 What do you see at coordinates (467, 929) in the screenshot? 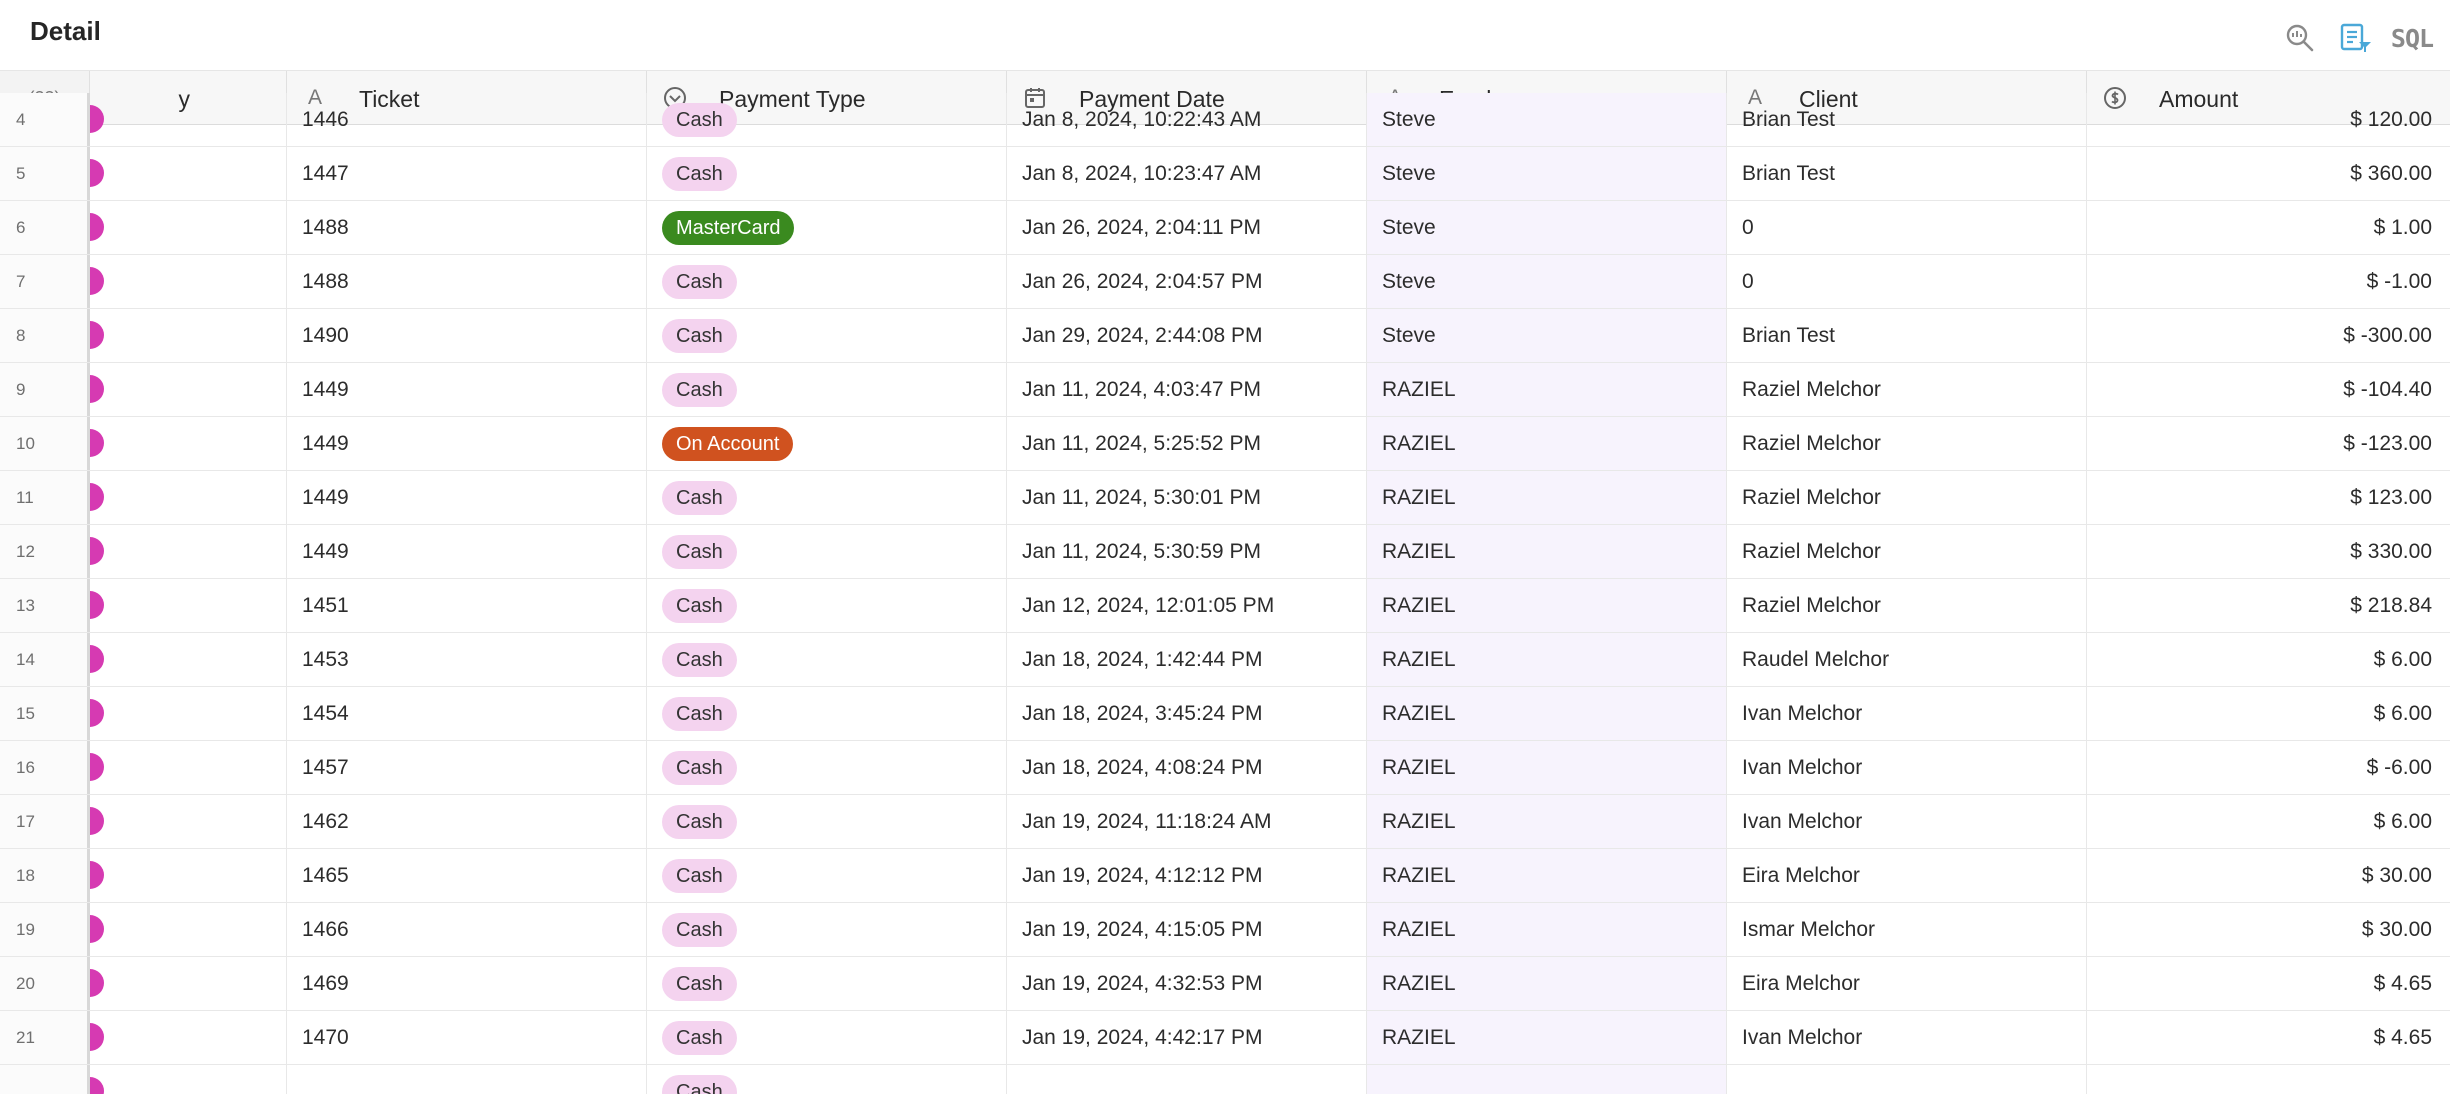
I see `cell-ticket: 1466` at bounding box center [467, 929].